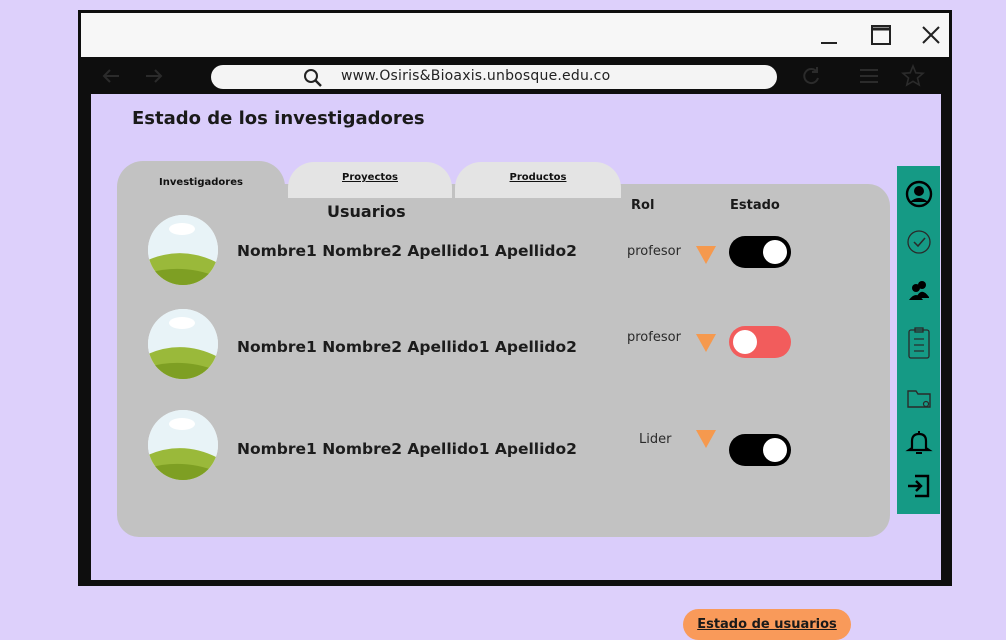 The image size is (1006, 640). I want to click on user-icon, so click(919, 194).